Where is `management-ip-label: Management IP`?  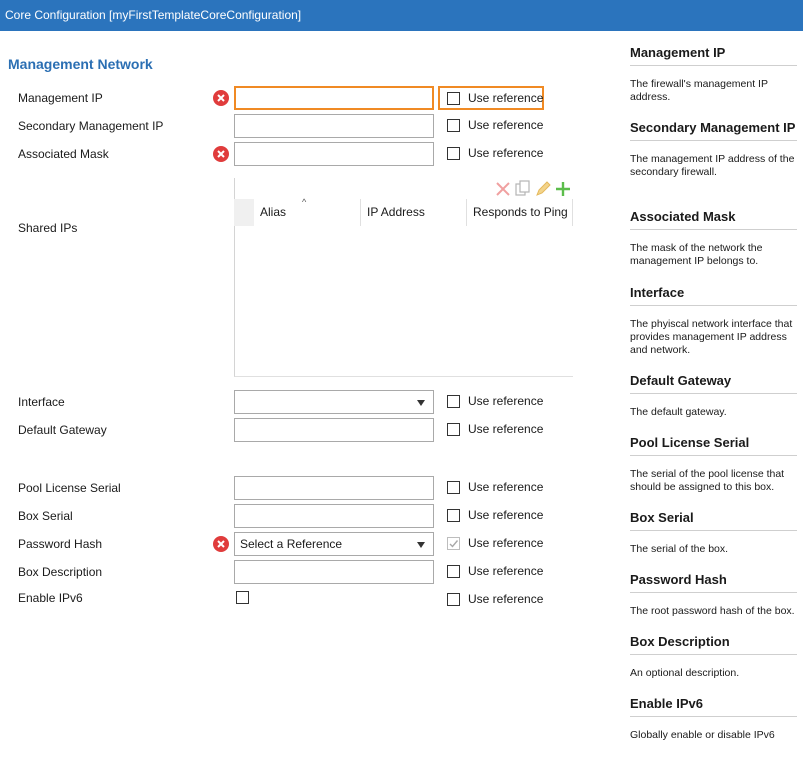 management-ip-label: Management IP is located at coordinates (60, 98).